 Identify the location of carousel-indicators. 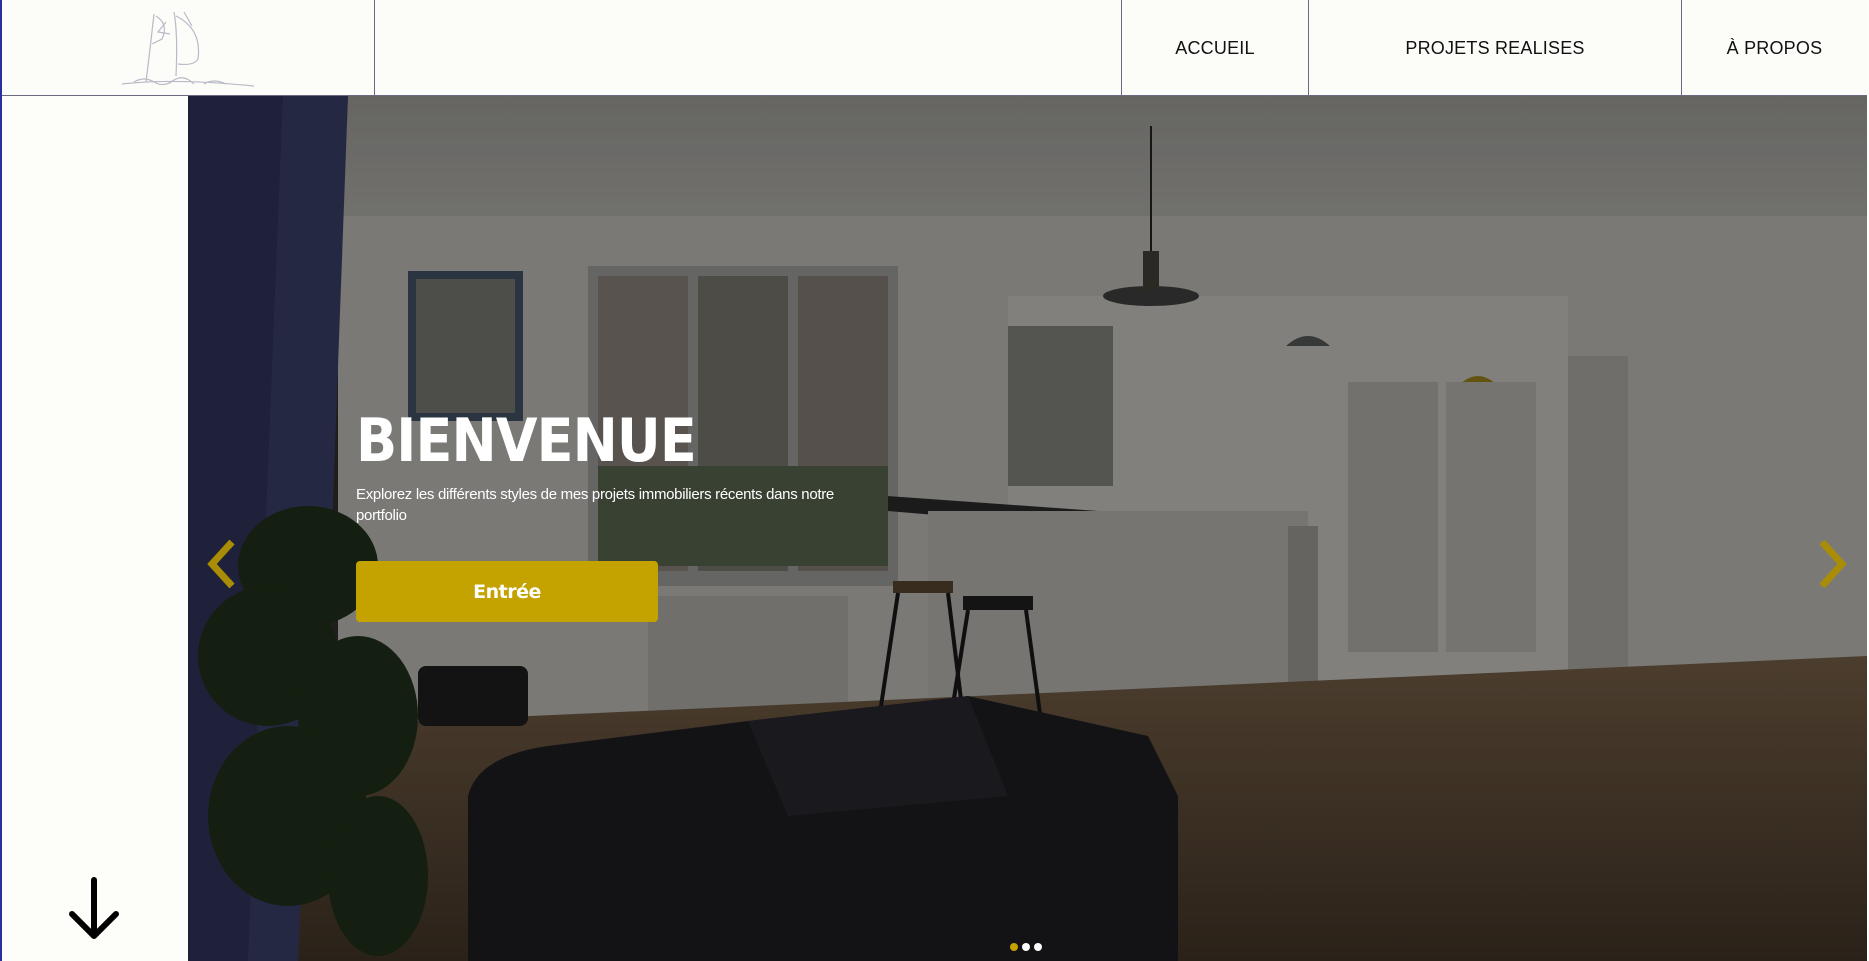
(1026, 947).